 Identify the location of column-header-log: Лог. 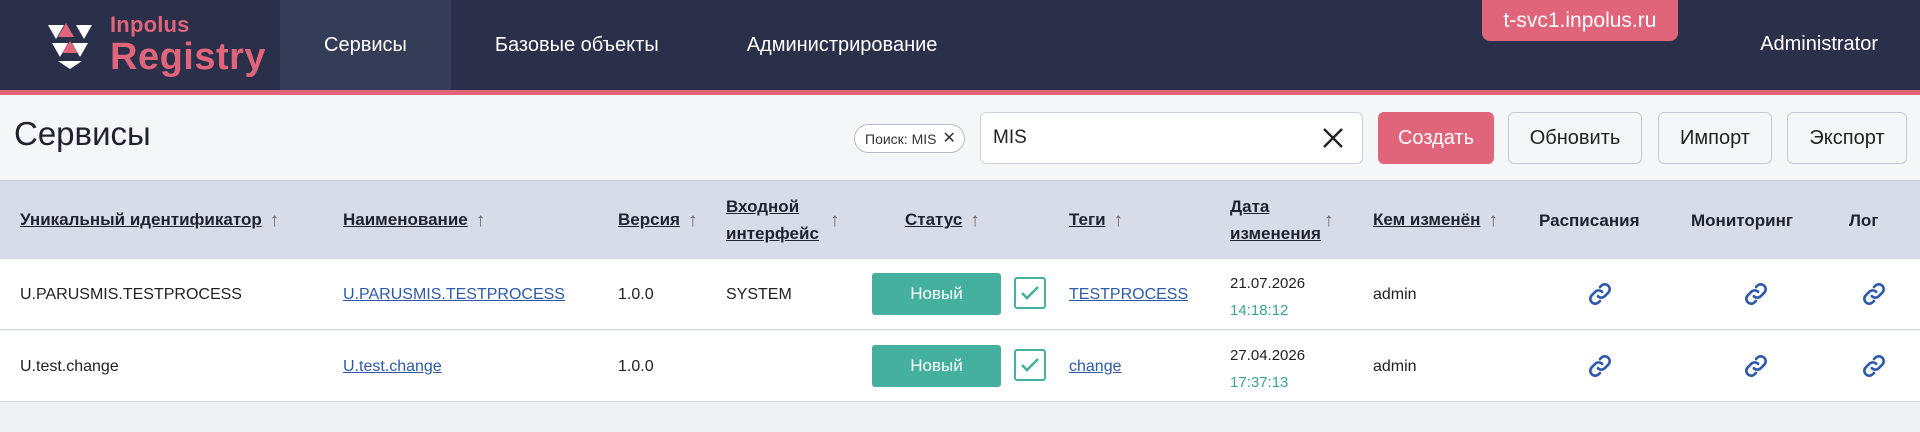
(1863, 220).